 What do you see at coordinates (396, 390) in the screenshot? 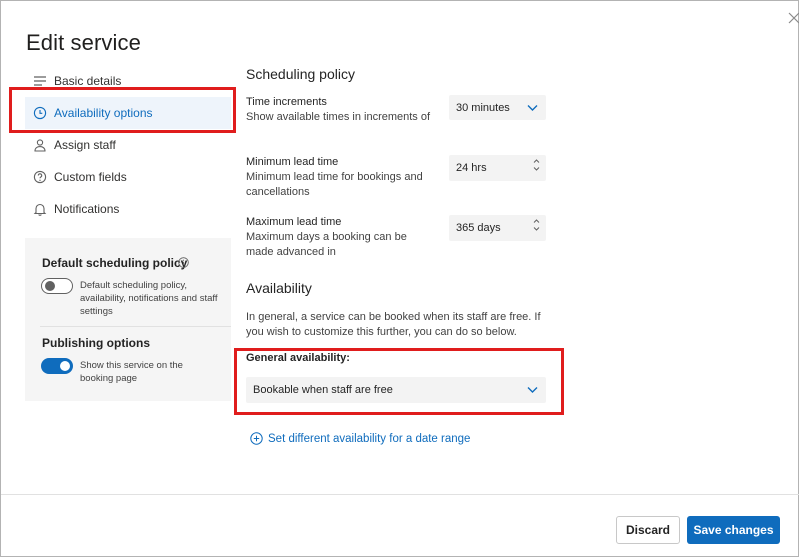
I see `general-availability-dropdown: Bookable when staff are free` at bounding box center [396, 390].